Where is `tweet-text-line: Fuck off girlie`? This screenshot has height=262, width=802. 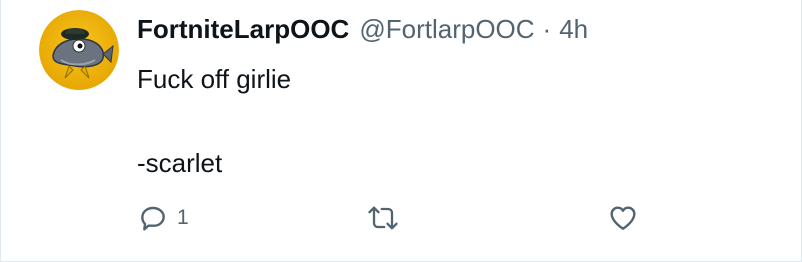 tweet-text-line: Fuck off girlie is located at coordinates (214, 79).